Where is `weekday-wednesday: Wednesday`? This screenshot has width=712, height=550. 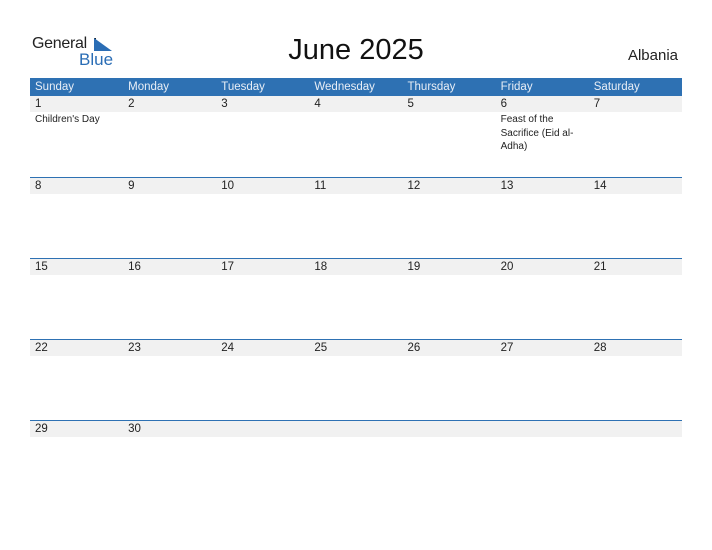 weekday-wednesday: Wednesday is located at coordinates (344, 87).